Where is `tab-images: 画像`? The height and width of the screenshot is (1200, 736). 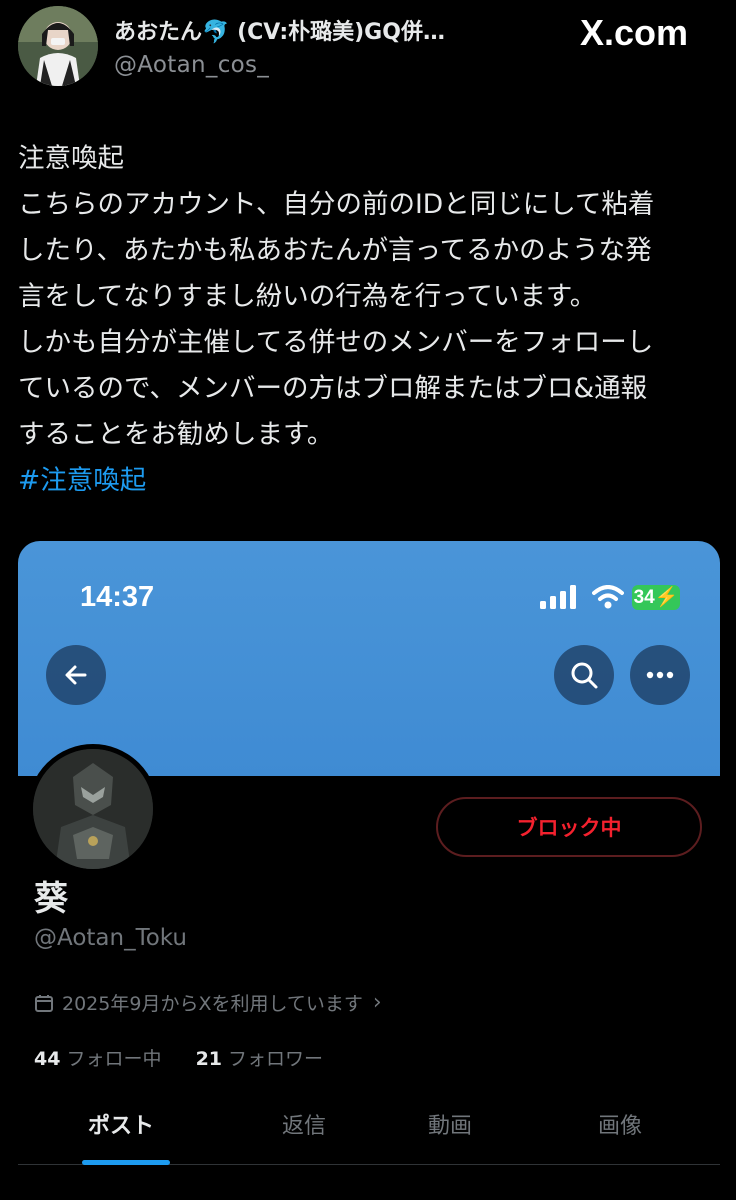 tab-images: 画像 is located at coordinates (620, 1124).